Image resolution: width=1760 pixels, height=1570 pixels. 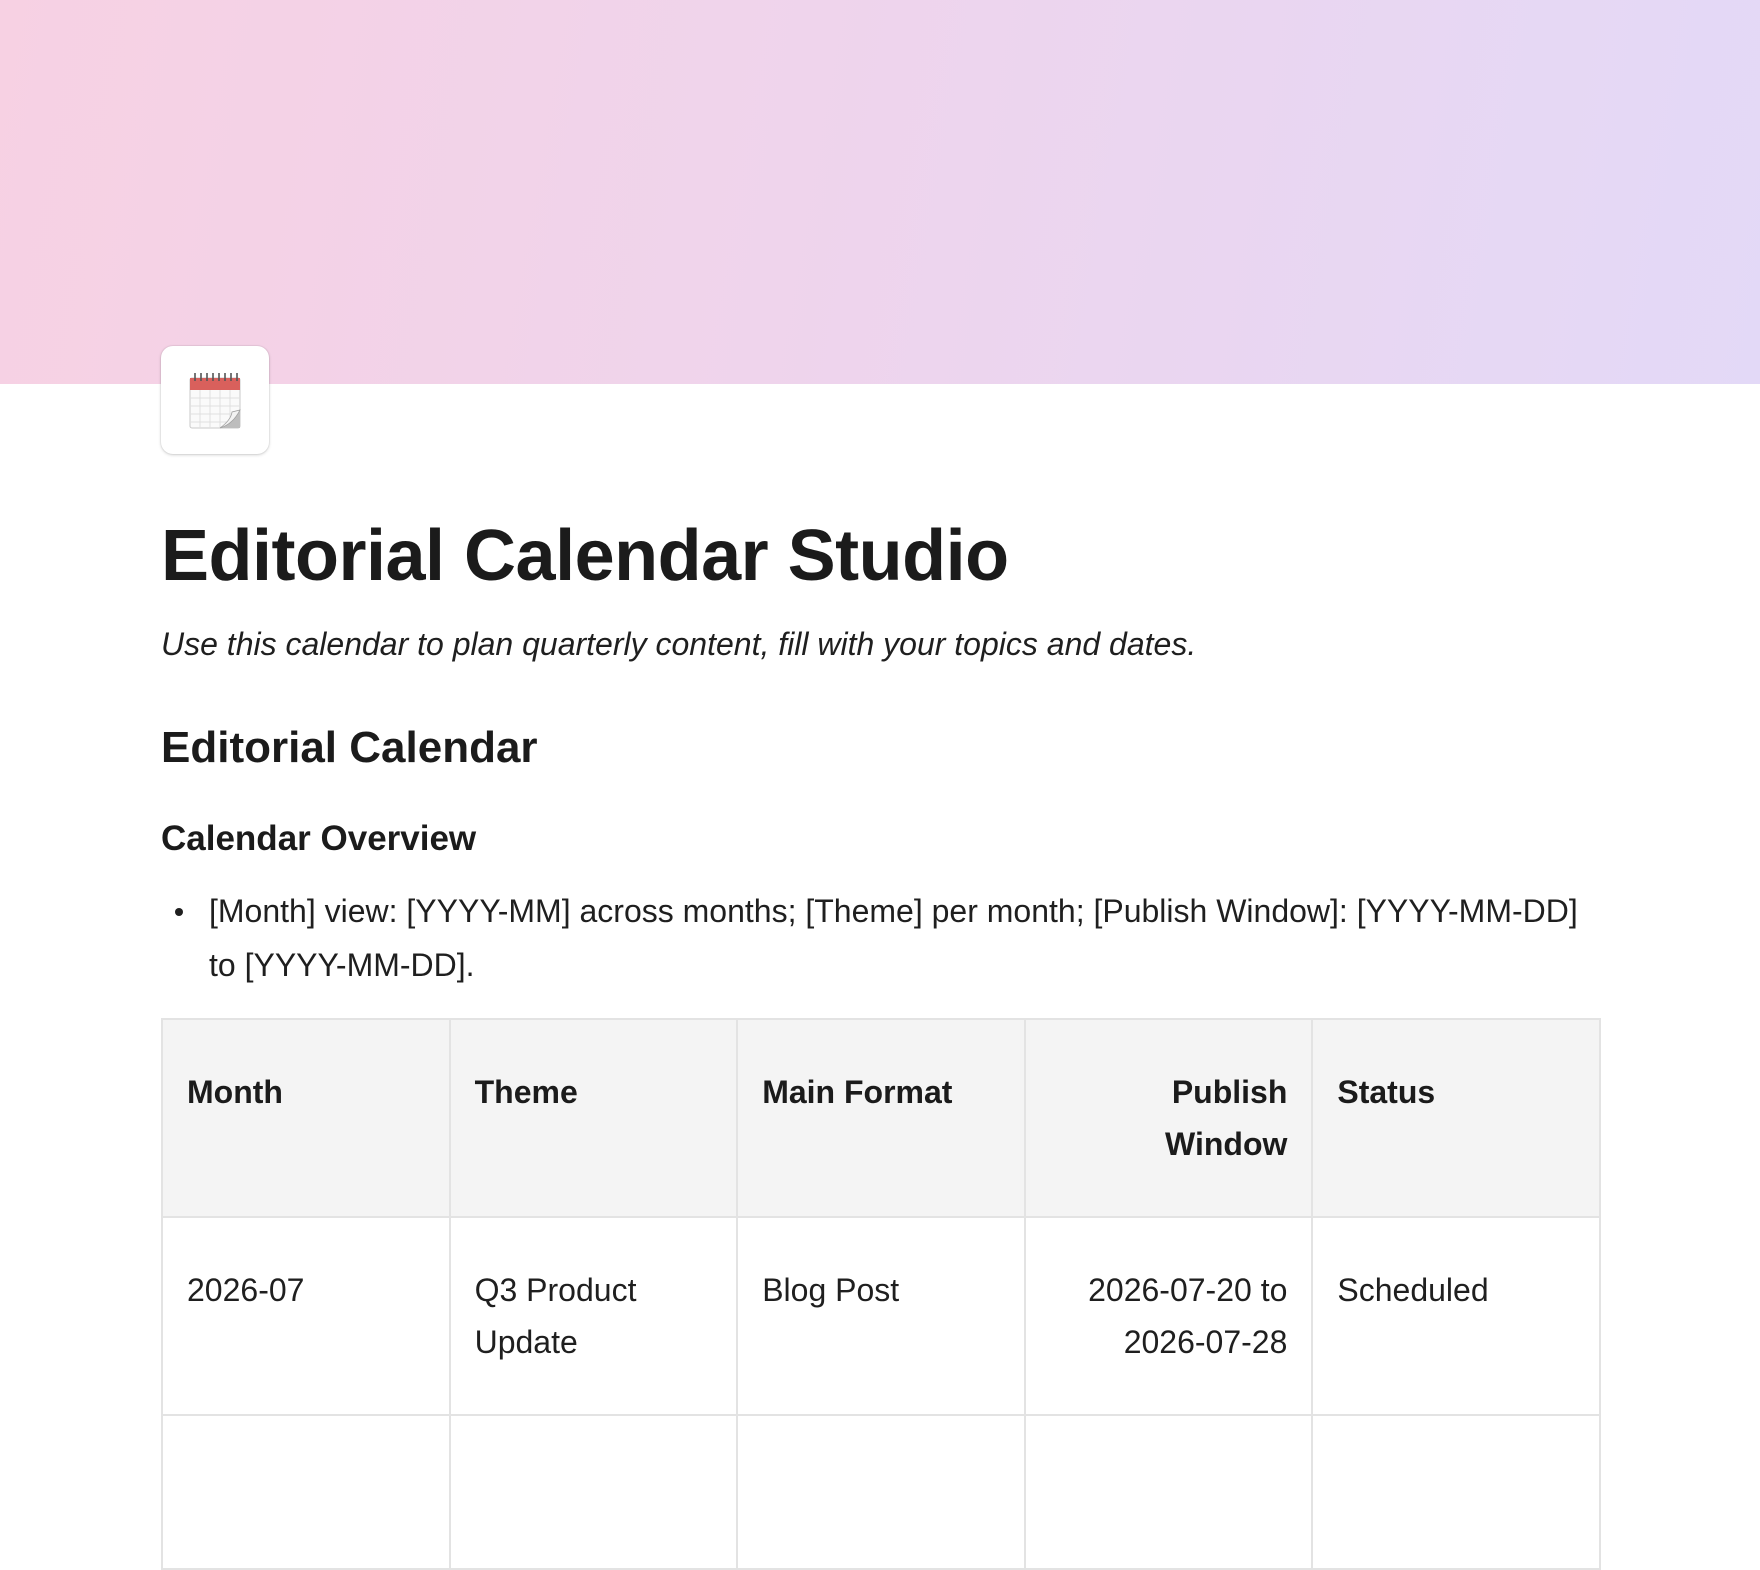 I want to click on cell-main-format, so click(x=881, y=1492).